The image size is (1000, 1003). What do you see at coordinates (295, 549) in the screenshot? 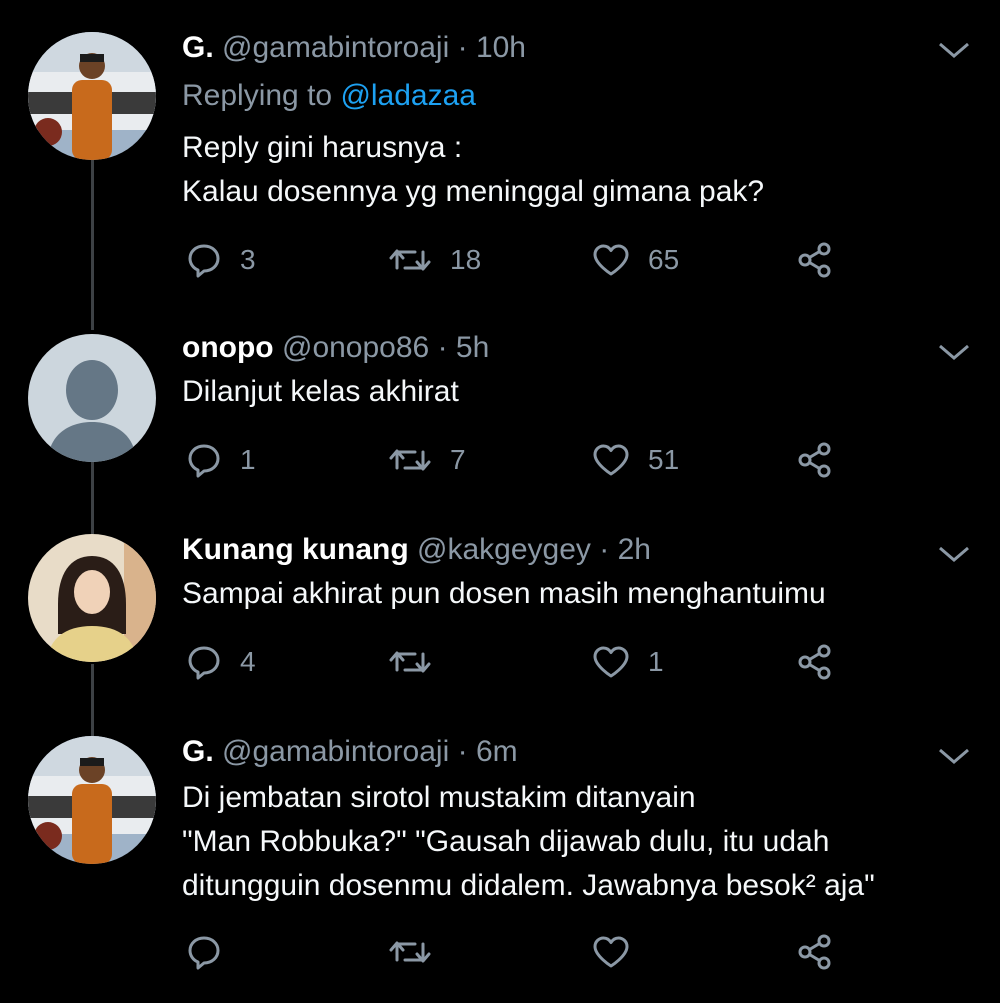
I see `display-name: Kunang kunang` at bounding box center [295, 549].